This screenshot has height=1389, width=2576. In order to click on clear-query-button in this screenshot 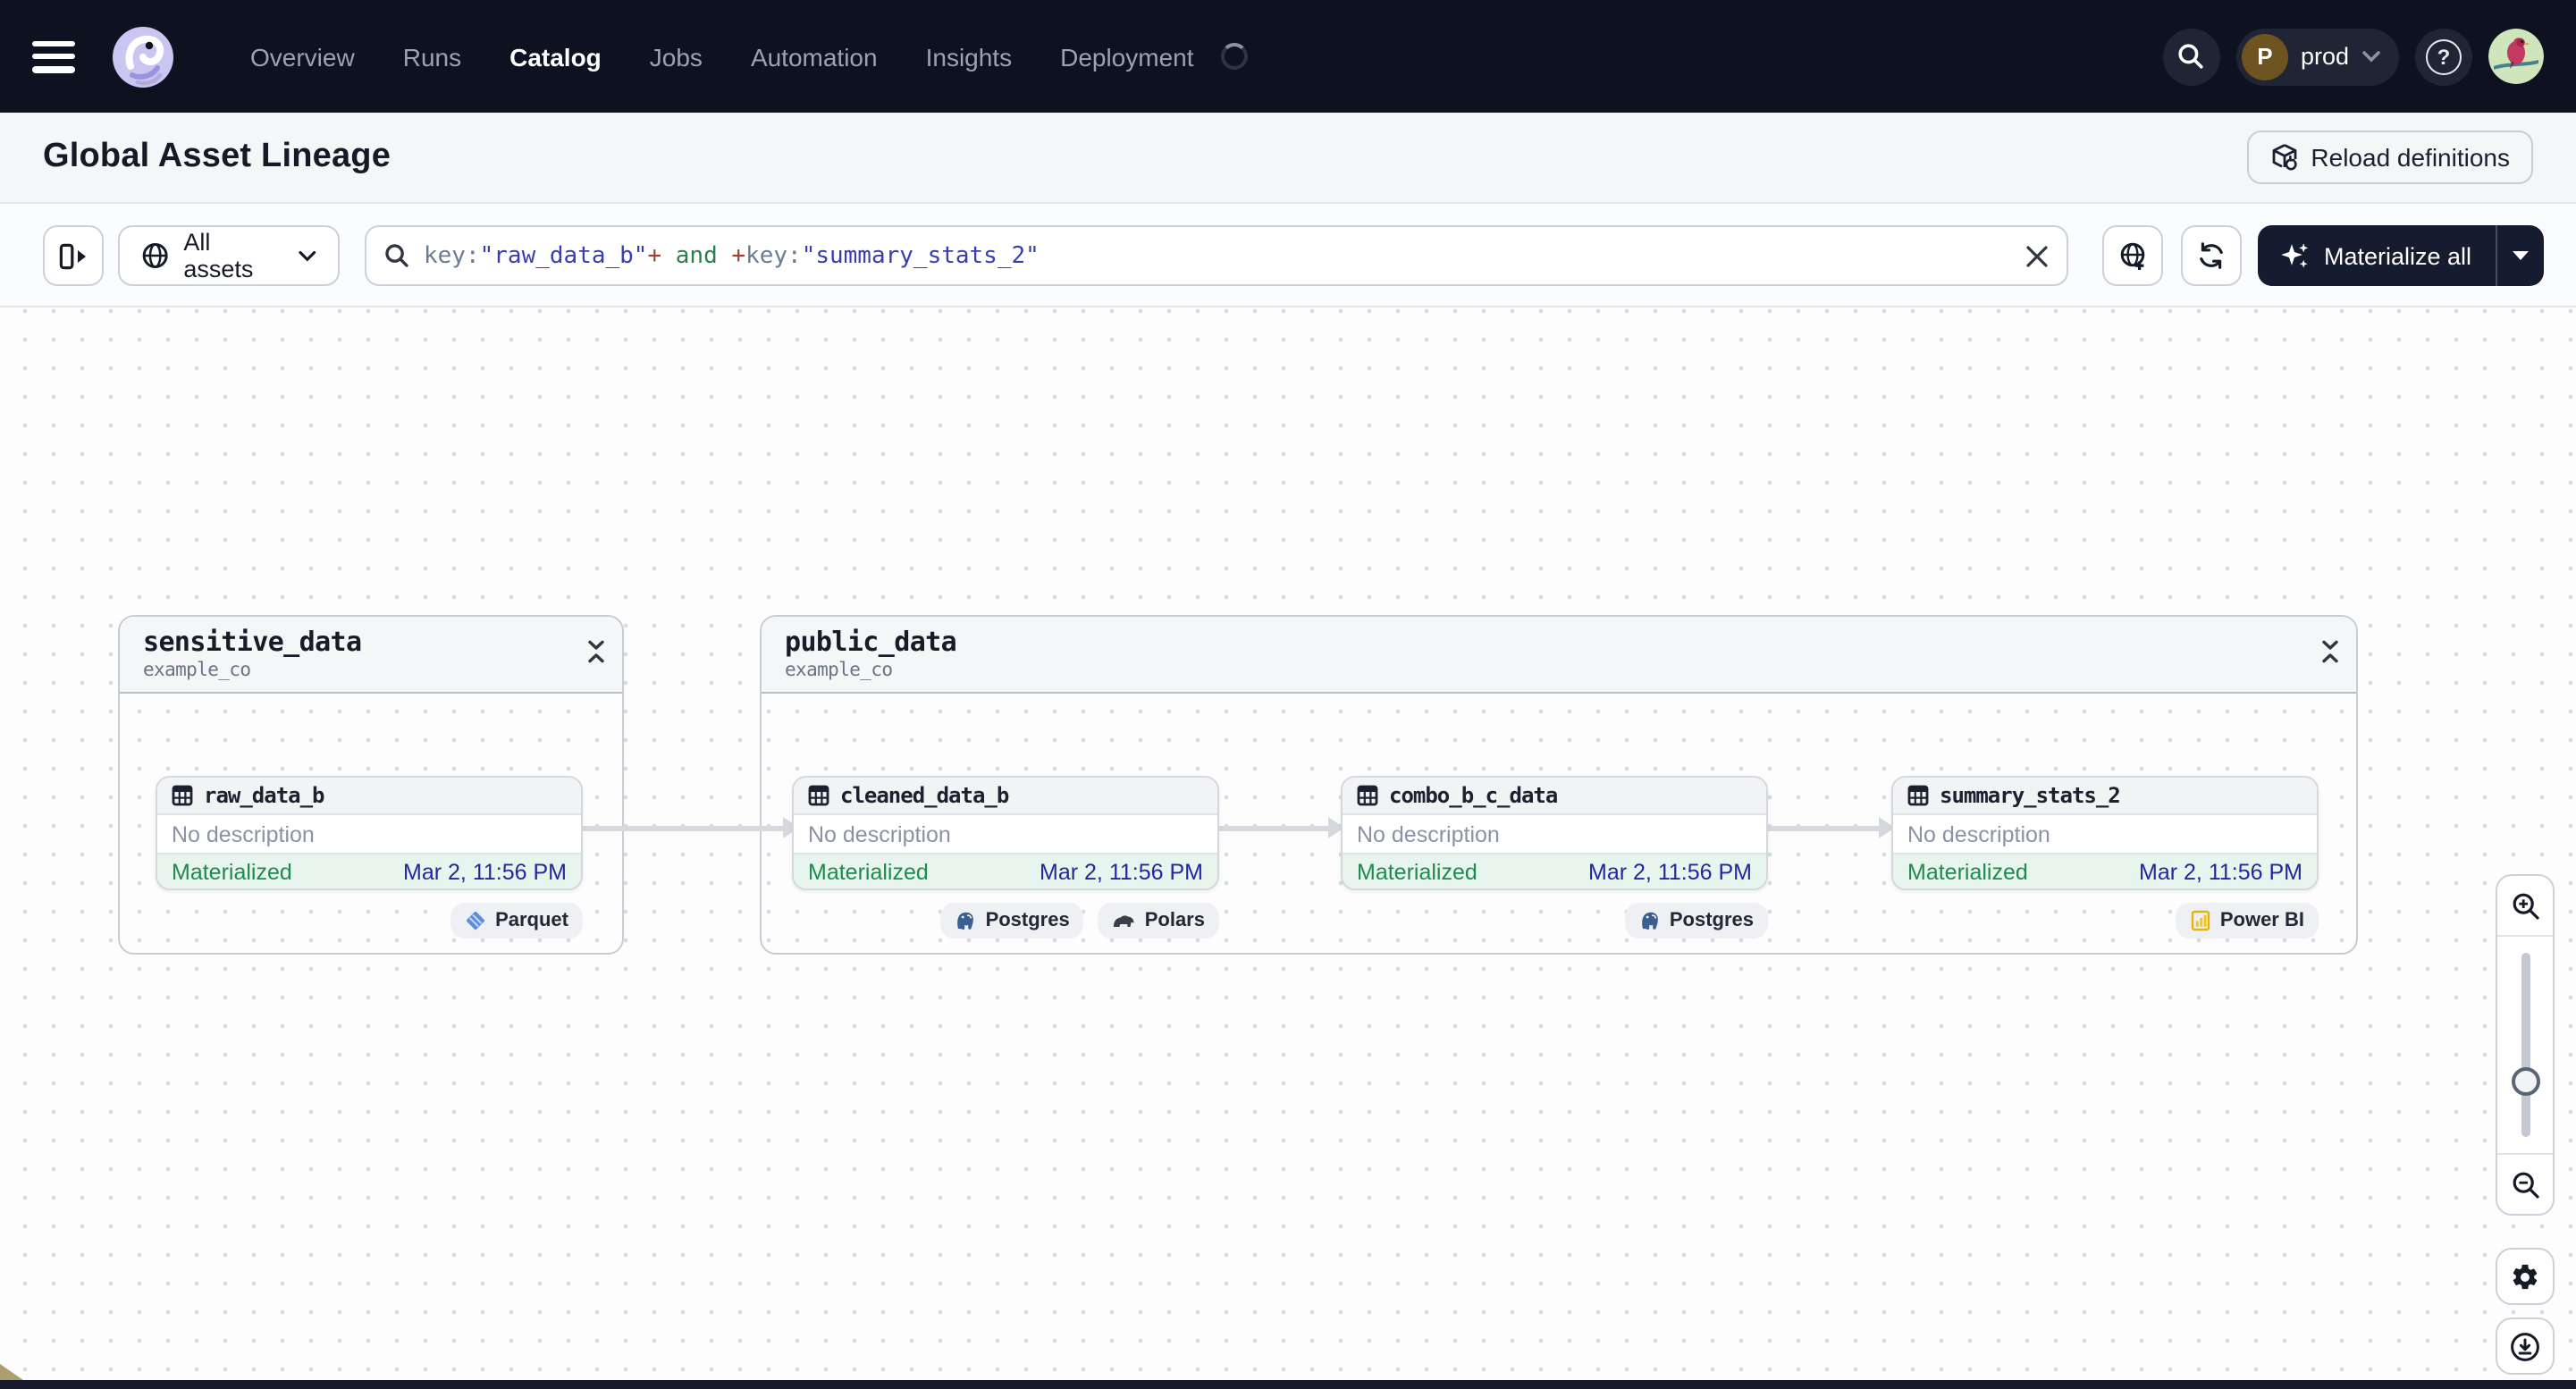, I will do `click(2037, 255)`.